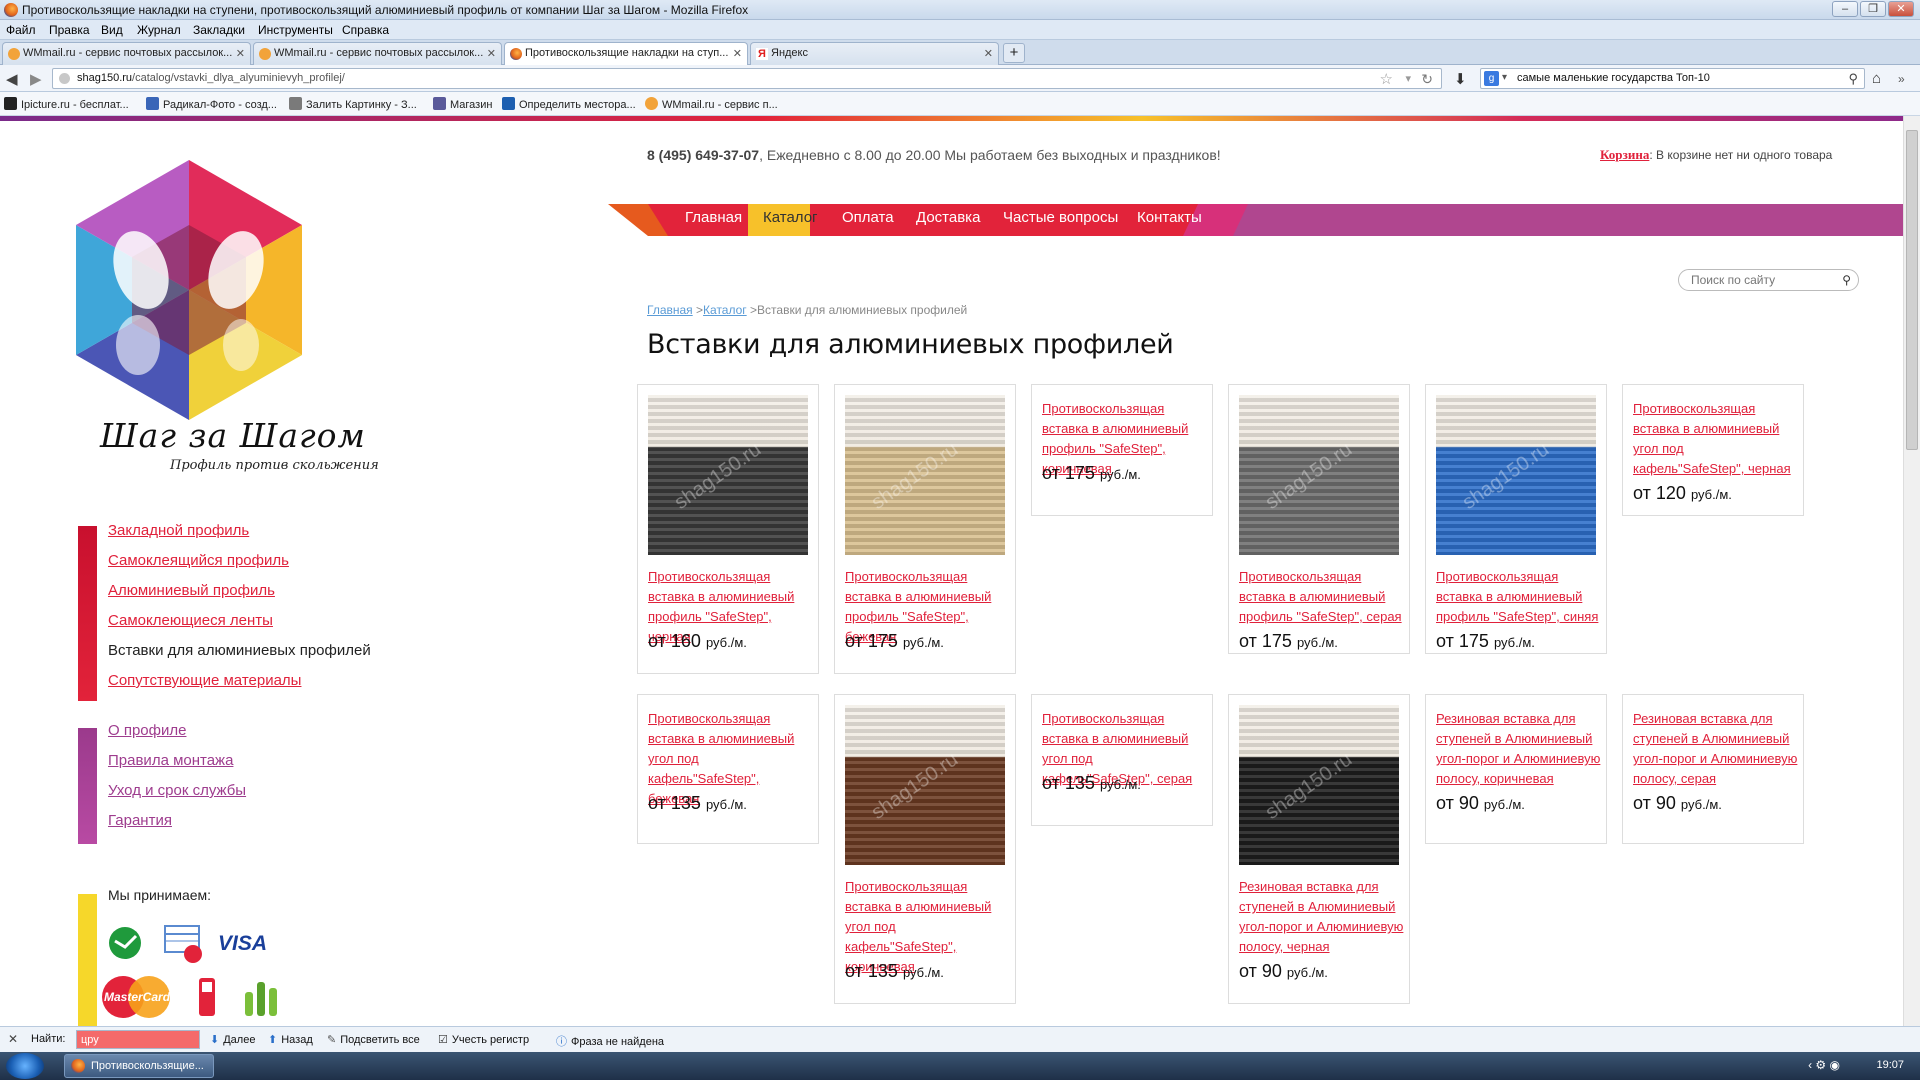 This screenshot has width=1920, height=1080. Describe the element at coordinates (147, 730) in the screenshot. I see `info-item-about: О профиле` at that location.